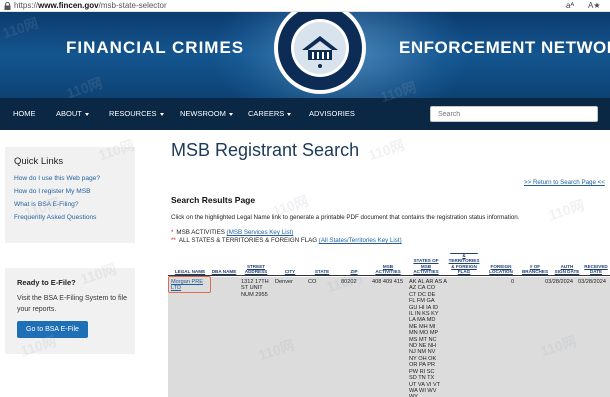  I want to click on col-legal-name: LEGAL NAME, so click(190, 271).